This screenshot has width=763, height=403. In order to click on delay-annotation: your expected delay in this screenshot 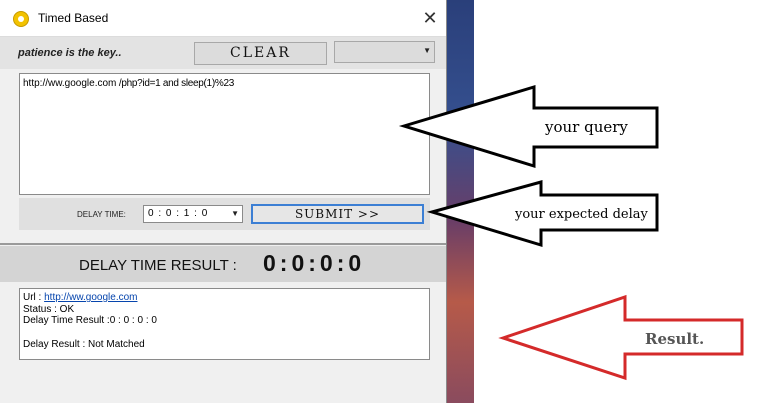, I will do `click(581, 214)`.